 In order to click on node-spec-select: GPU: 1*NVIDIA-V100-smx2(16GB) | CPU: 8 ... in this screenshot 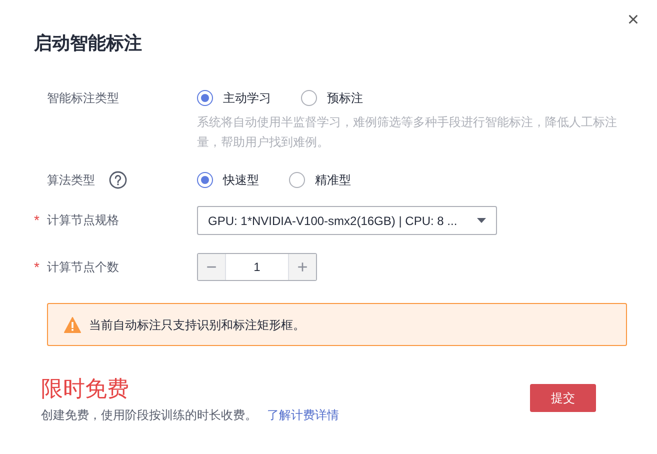, I will do `click(347, 220)`.